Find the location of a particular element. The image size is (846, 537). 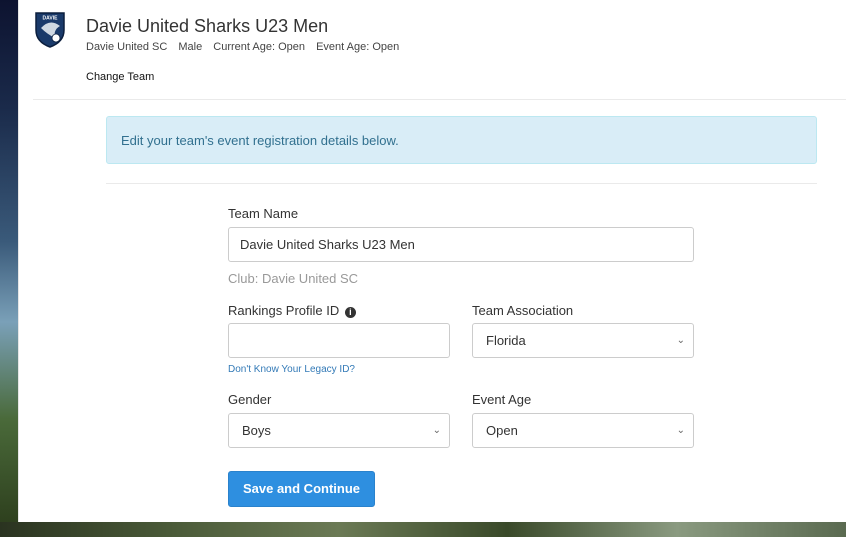

club-text: Club: Davie United SC is located at coordinates (293, 278).